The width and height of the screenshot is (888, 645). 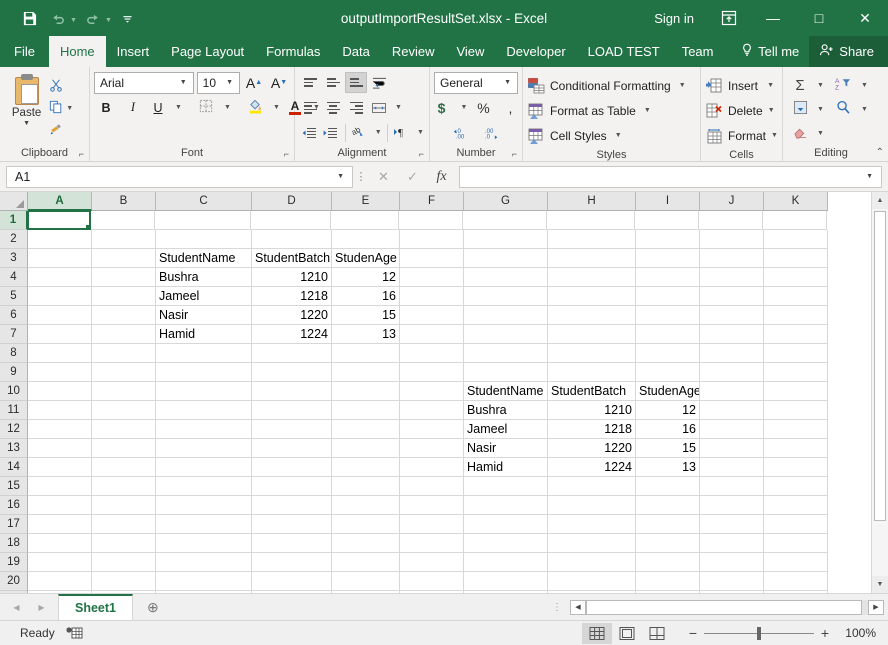 I want to click on sort-filter-dropdown-icon: ▼, so click(x=864, y=85).